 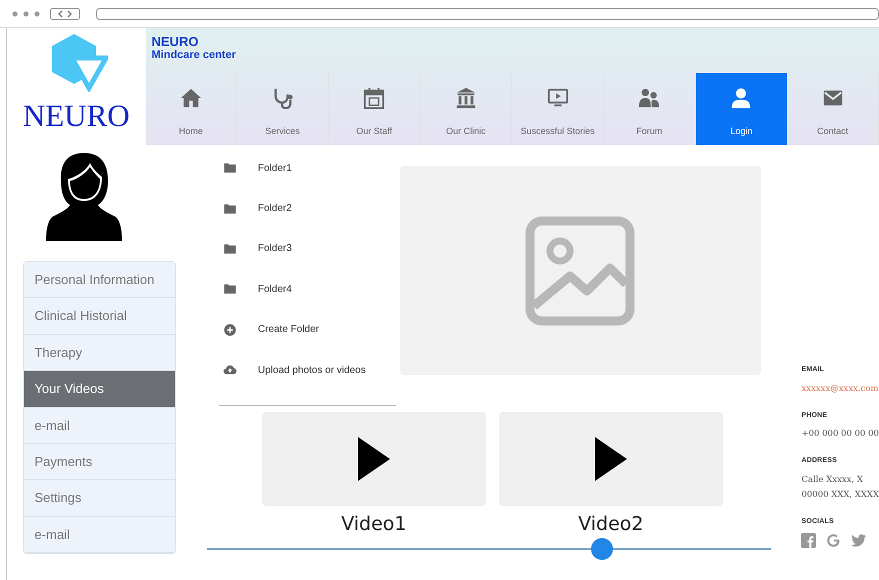 I want to click on nav-tab: Home, so click(x=192, y=109).